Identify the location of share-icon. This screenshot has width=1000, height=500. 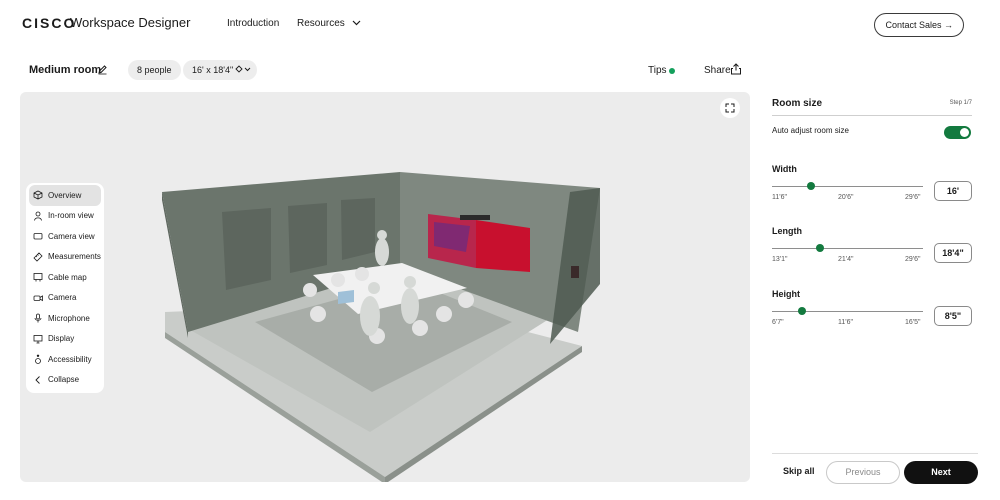
(736, 69).